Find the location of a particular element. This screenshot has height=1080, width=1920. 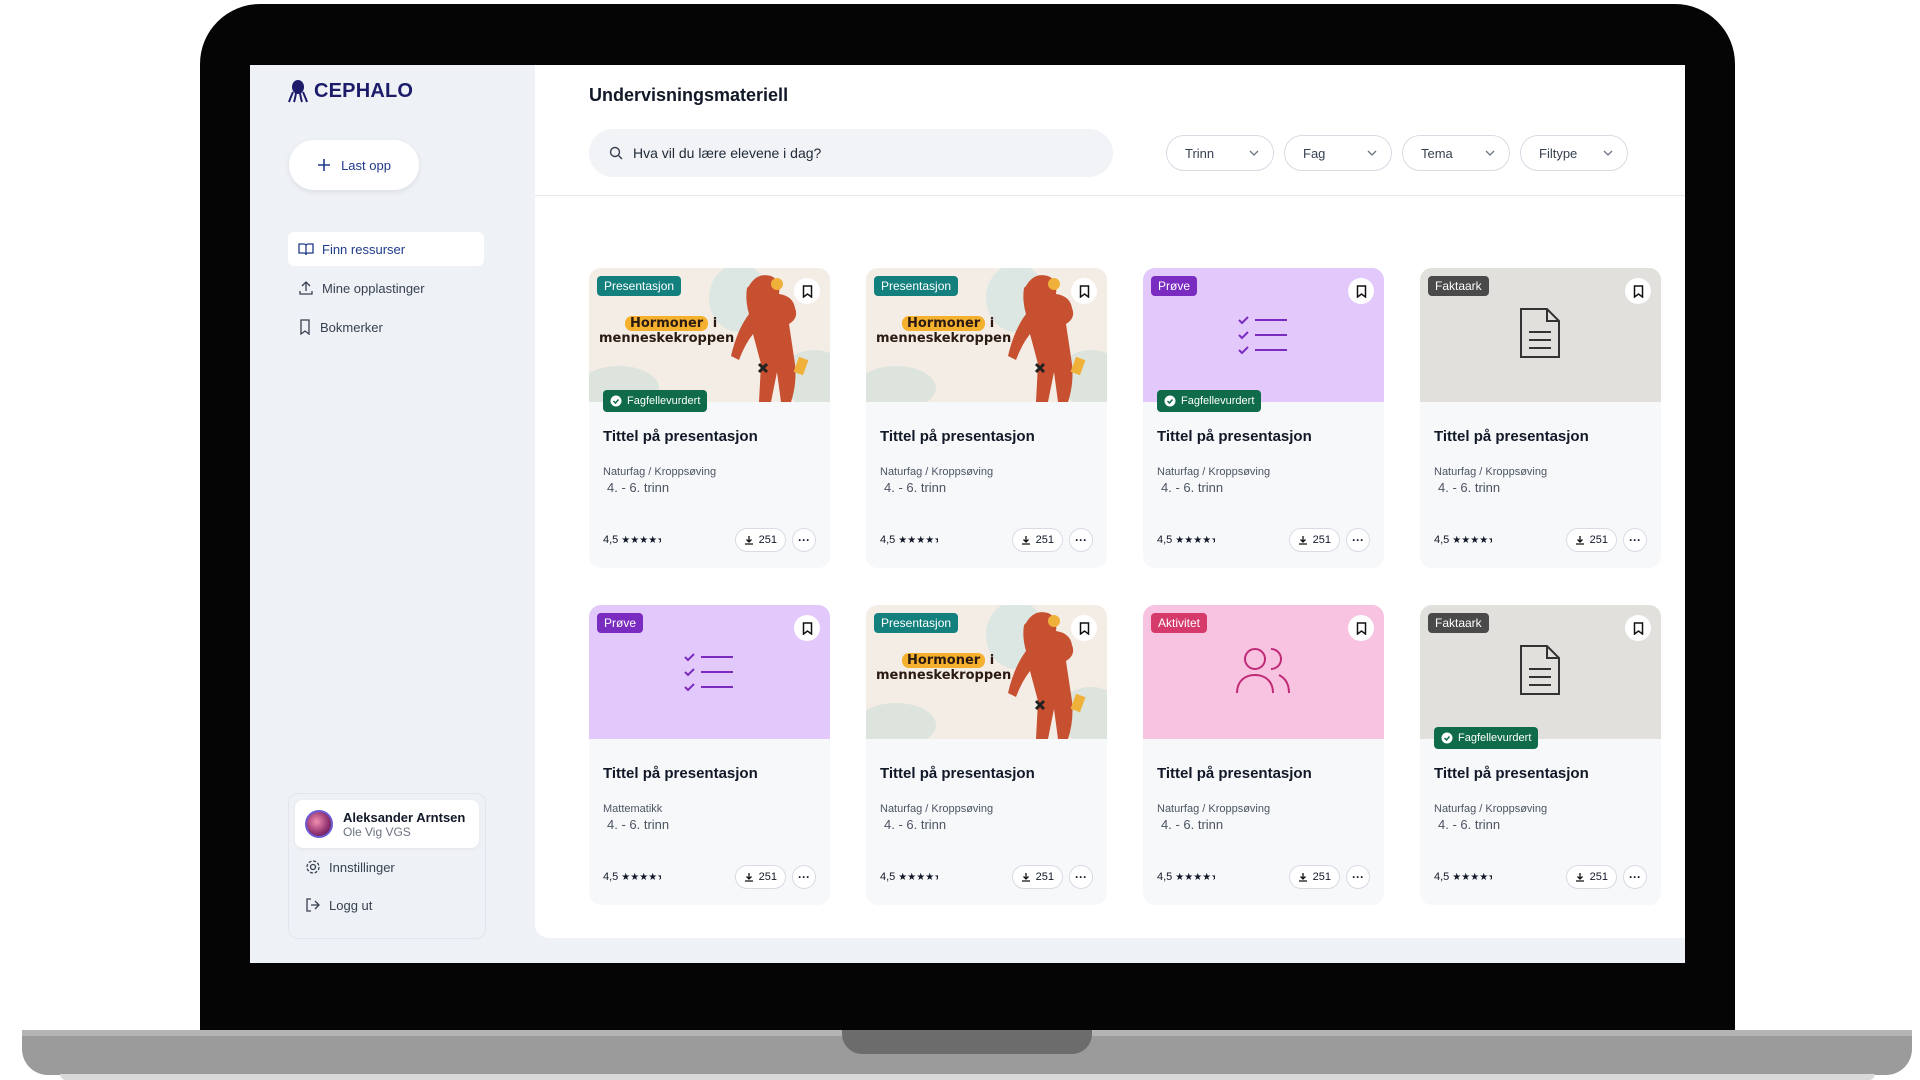

filter-label: Fag is located at coordinates (1314, 153).